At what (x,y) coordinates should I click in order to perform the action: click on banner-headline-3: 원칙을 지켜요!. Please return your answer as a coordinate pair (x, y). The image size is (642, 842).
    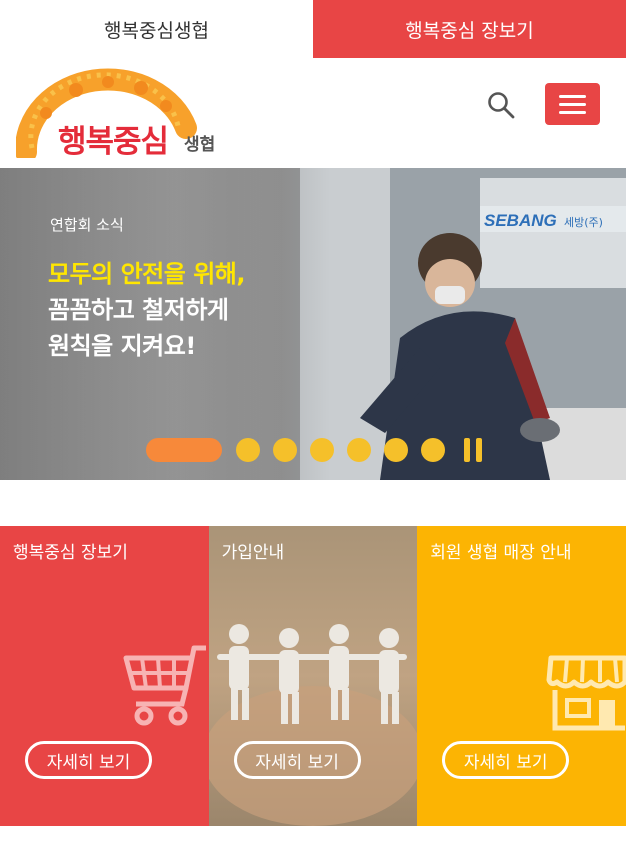
    Looking at the image, I should click on (122, 346).